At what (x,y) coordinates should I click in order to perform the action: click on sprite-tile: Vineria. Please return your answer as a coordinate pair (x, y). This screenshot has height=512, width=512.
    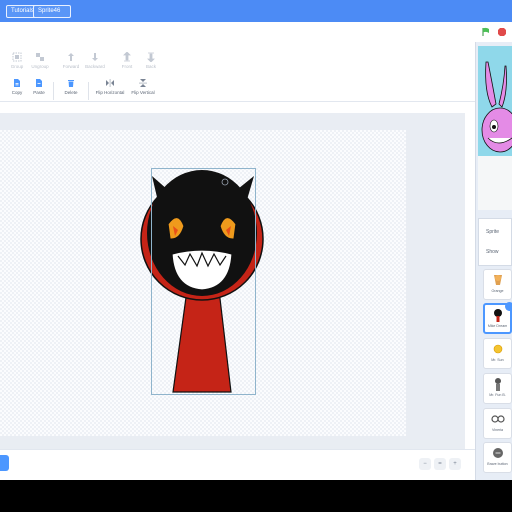
    Looking at the image, I should click on (497, 423).